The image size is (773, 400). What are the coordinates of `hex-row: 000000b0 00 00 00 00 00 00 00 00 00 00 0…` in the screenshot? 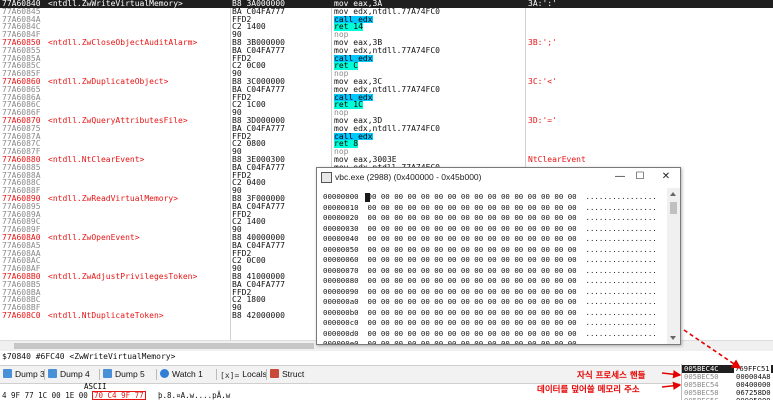 It's located at (490, 313).